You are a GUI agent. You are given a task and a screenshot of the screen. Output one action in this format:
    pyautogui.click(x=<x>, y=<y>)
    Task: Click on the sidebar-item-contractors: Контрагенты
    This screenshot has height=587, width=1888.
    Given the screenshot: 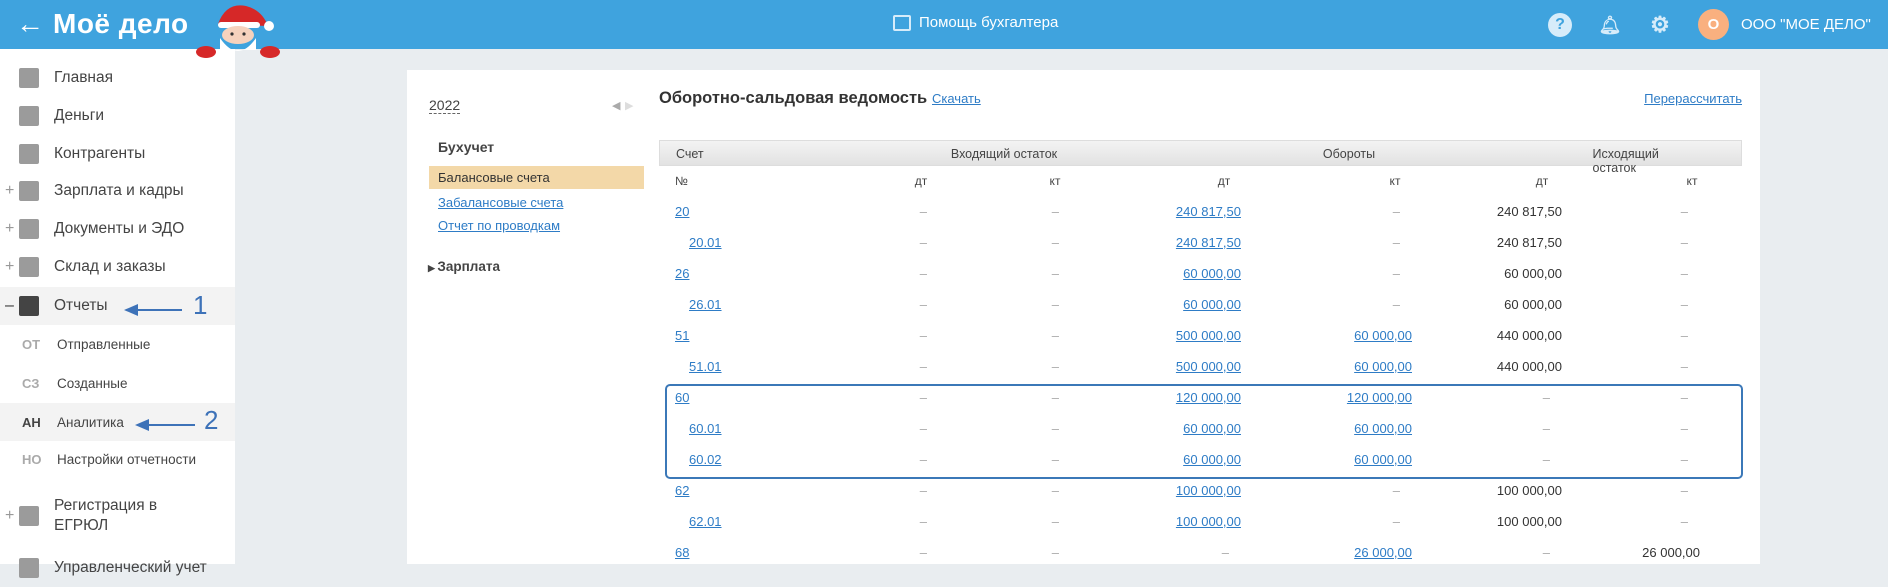 What is the action you would take?
    pyautogui.click(x=117, y=154)
    